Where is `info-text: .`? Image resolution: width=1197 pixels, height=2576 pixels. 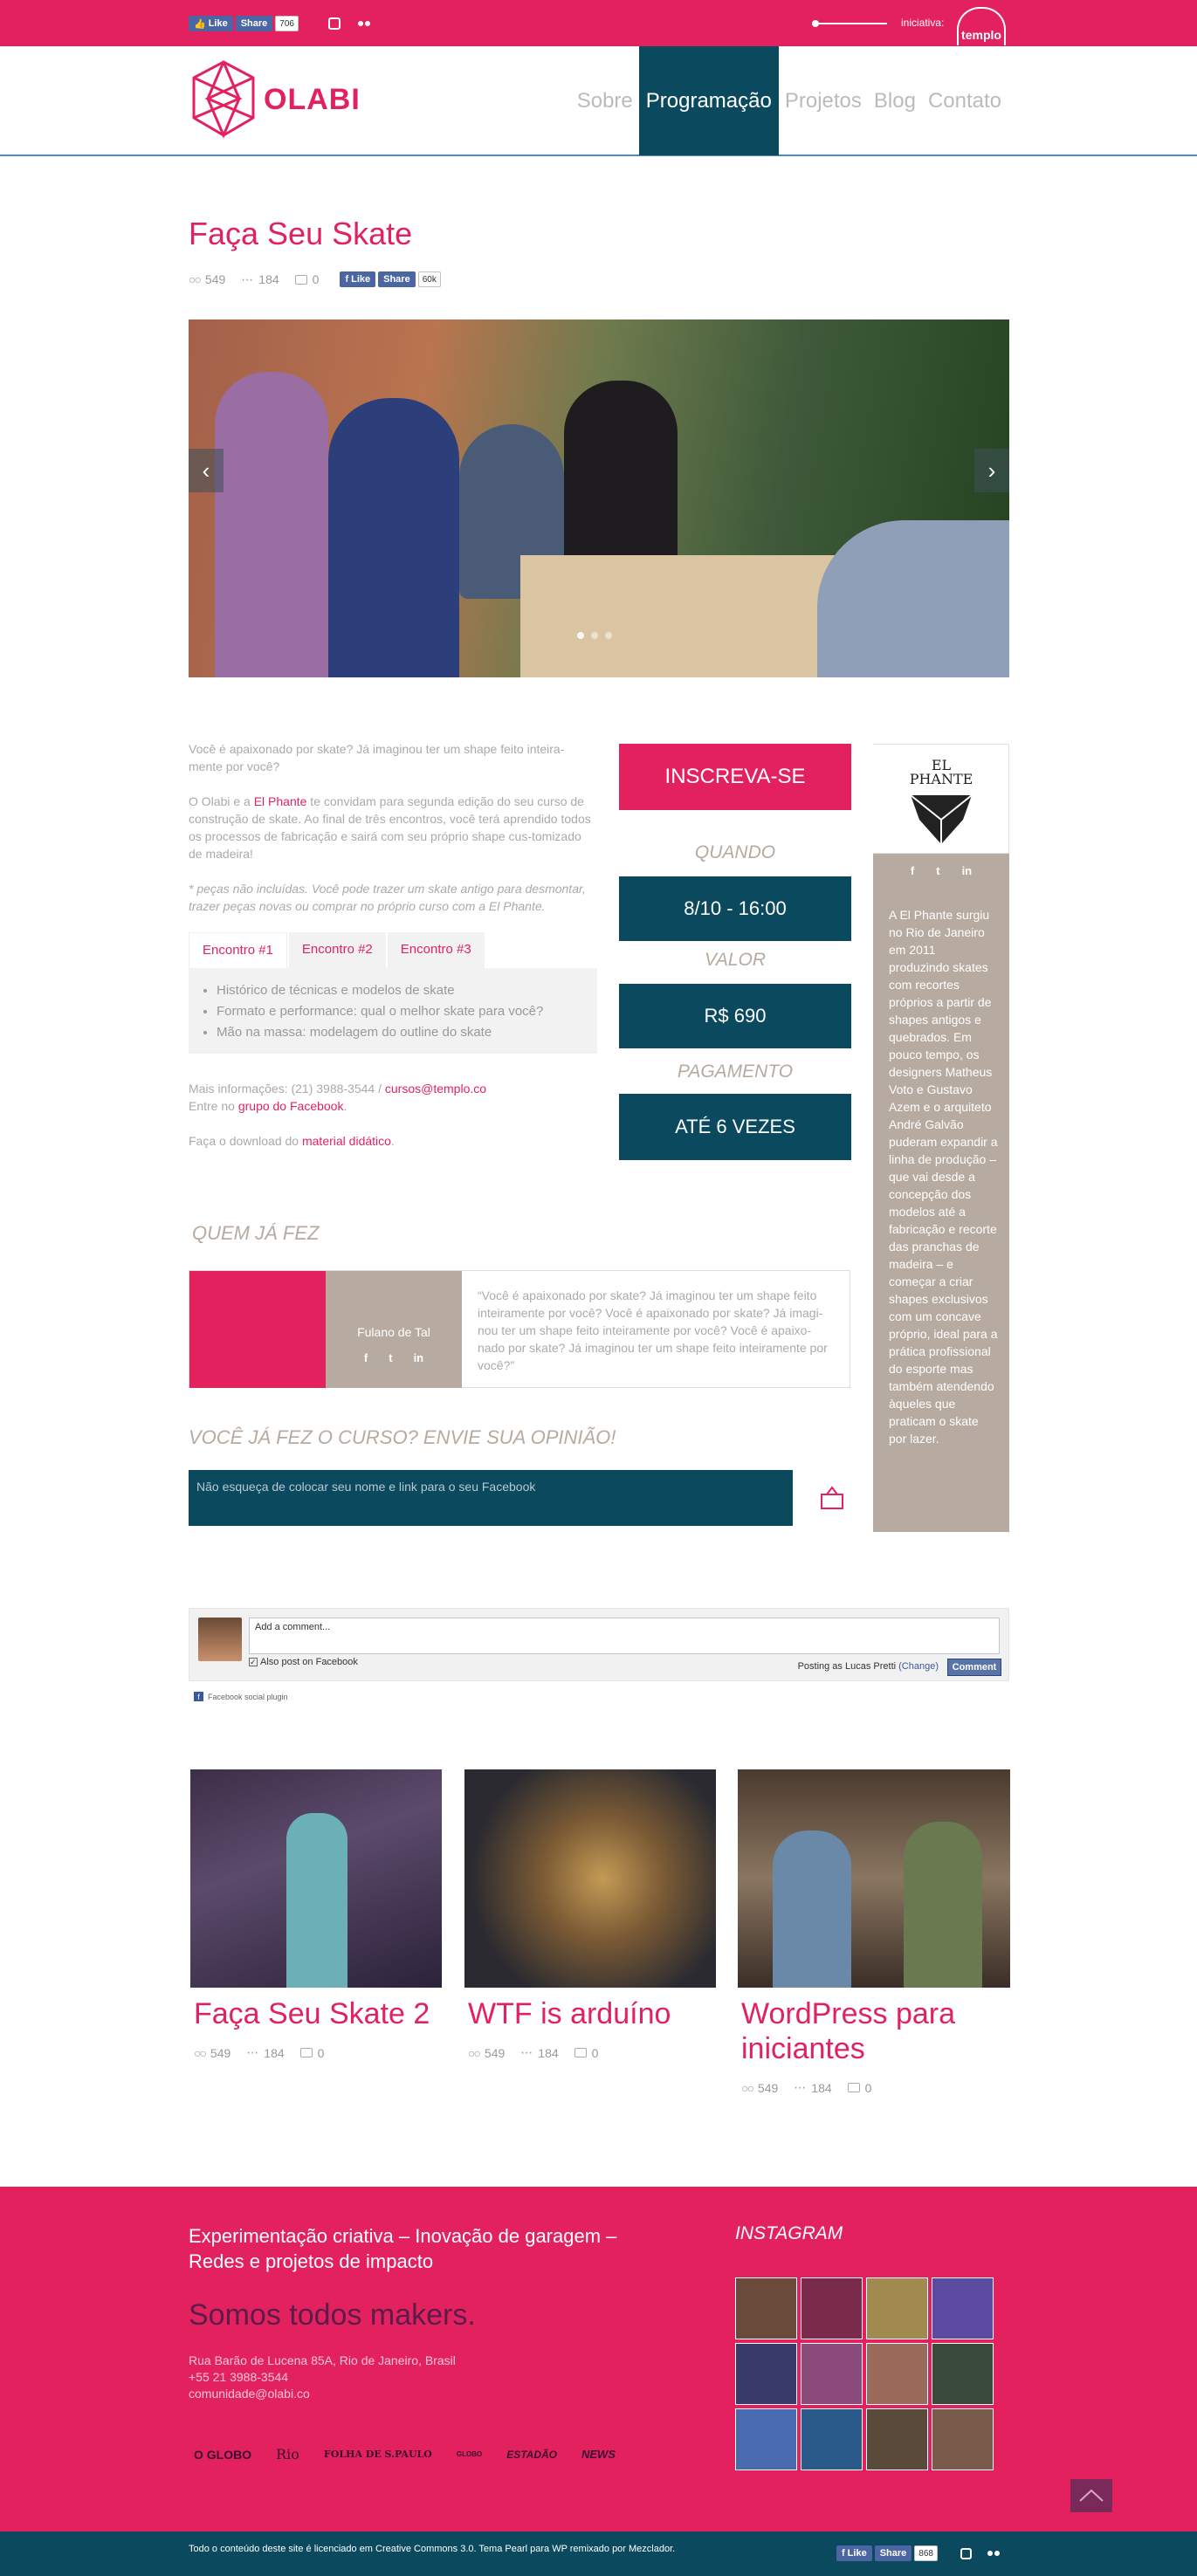
info-text: . is located at coordinates (345, 1106).